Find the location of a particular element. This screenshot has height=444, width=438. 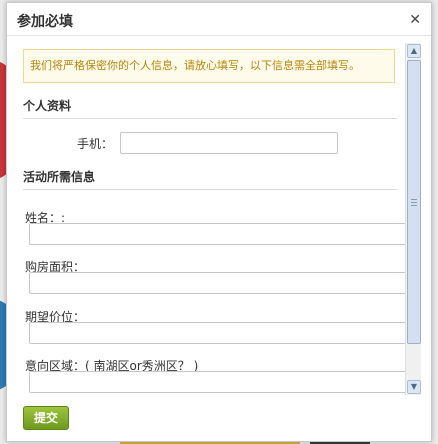

phone-label: 手机： is located at coordinates (95, 144).